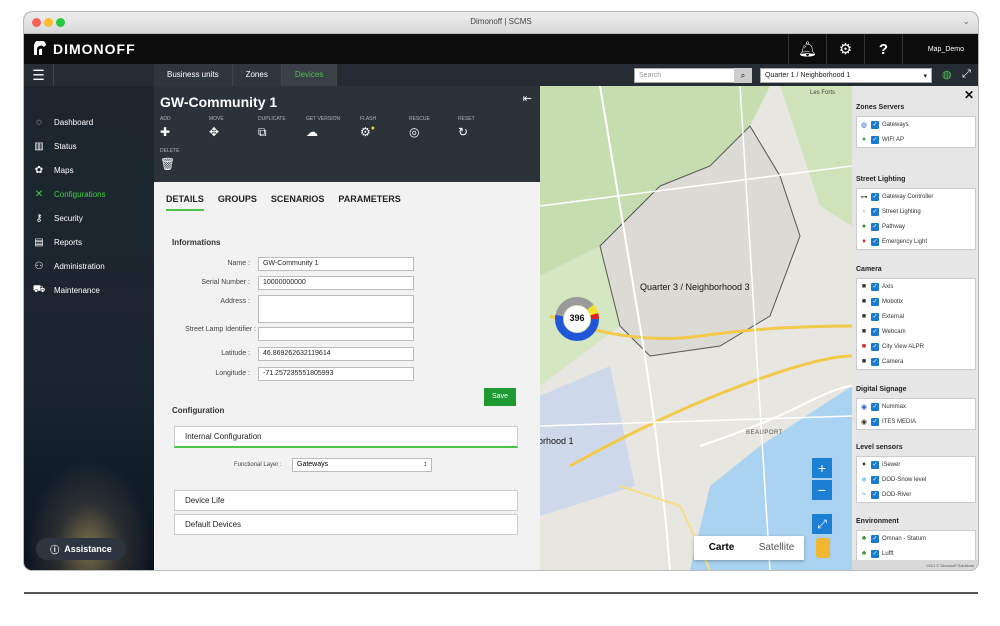 The width and height of the screenshot is (1000, 626). Describe the element at coordinates (916, 494) in the screenshot. I see `layer-row: ≈ ✓ DOD-River` at that location.